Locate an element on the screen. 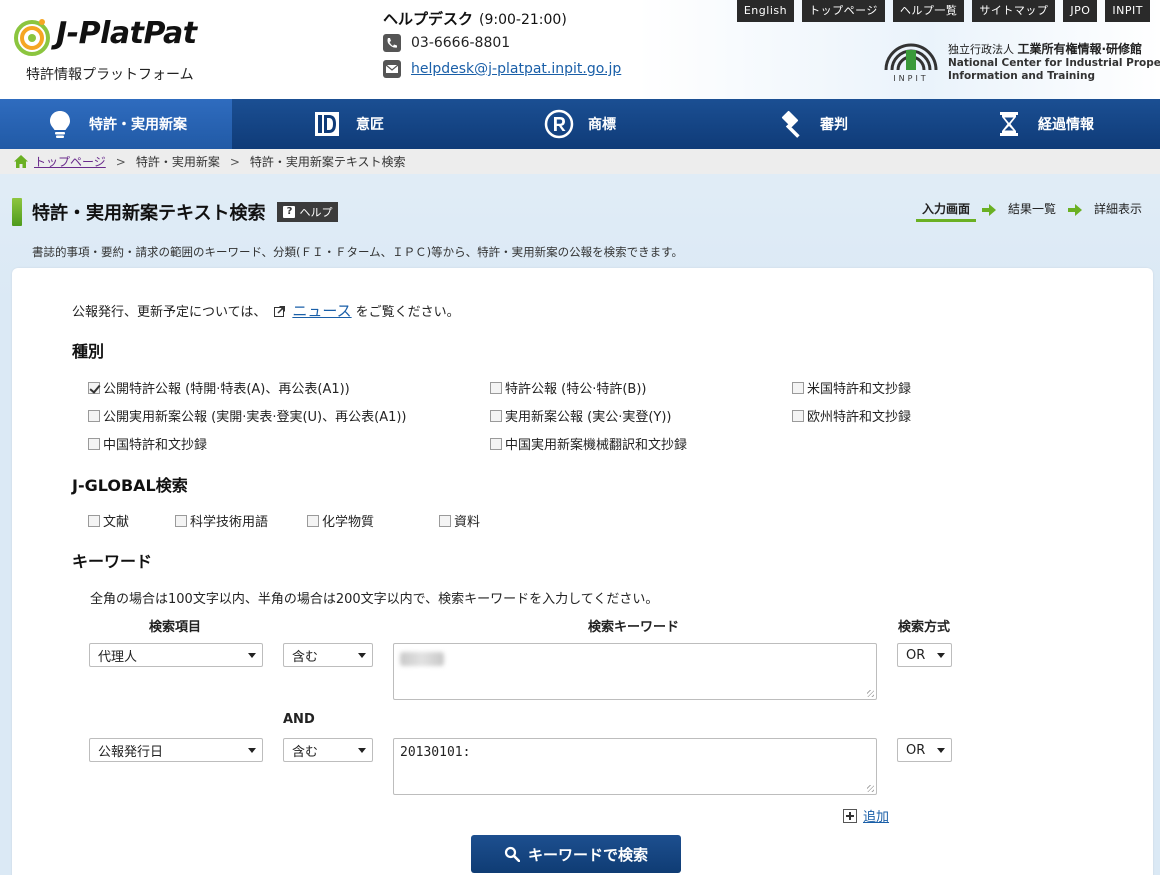  search-icon is located at coordinates (512, 854).